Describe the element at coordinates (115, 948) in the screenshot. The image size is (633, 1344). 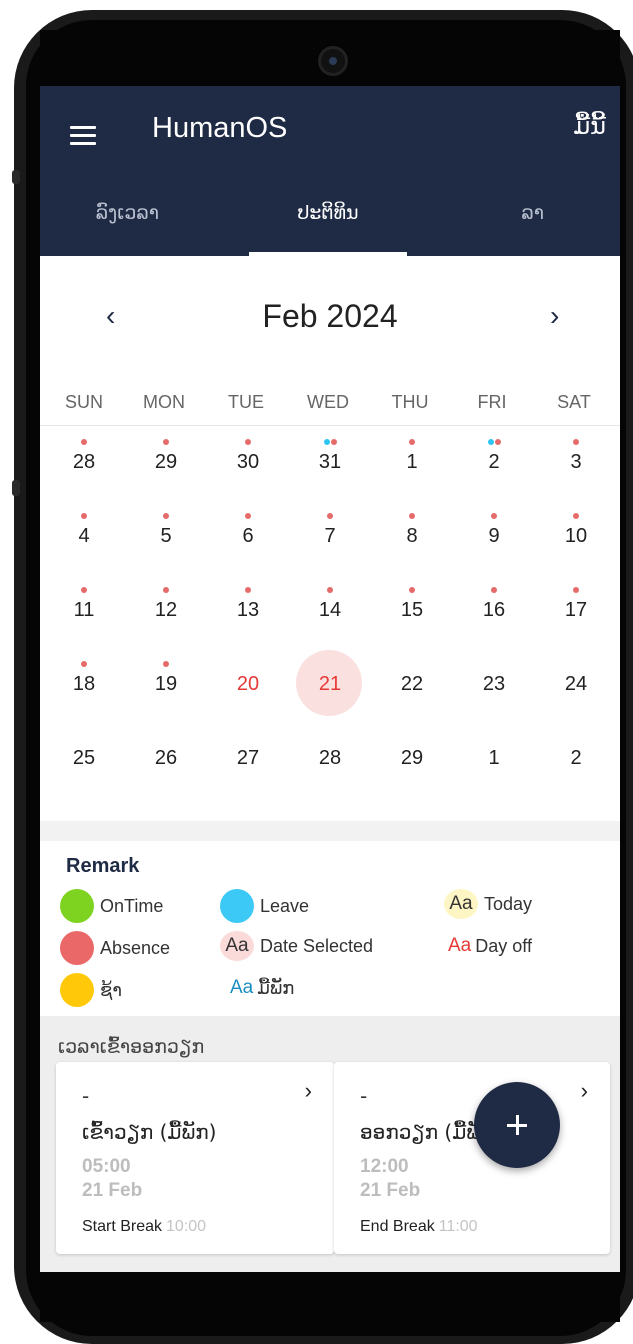
I see `legend-absence: Absence` at that location.